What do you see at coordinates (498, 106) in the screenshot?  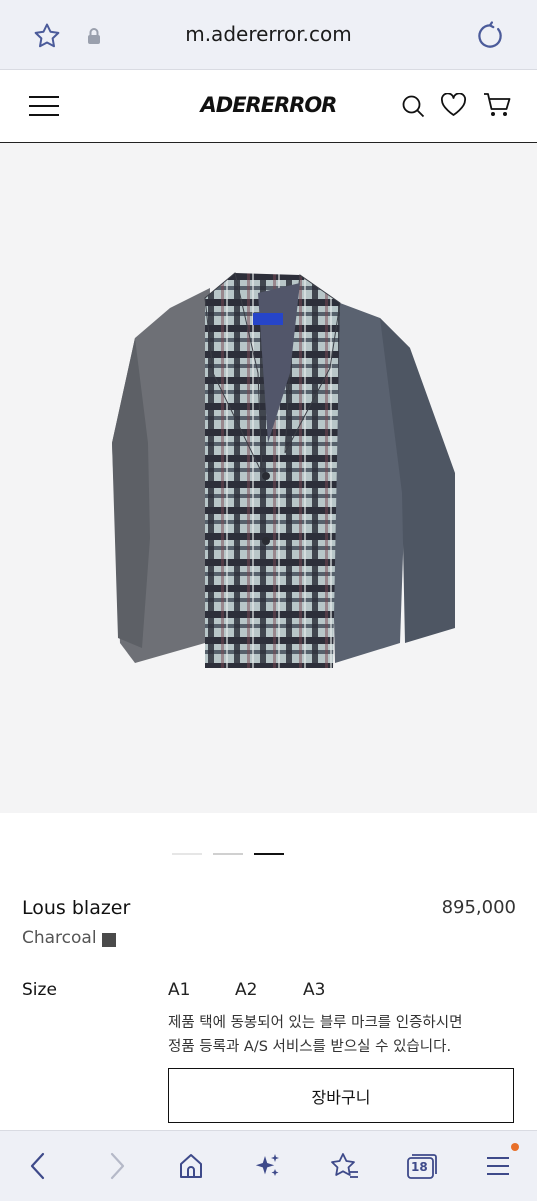 I see `cart-icon` at bounding box center [498, 106].